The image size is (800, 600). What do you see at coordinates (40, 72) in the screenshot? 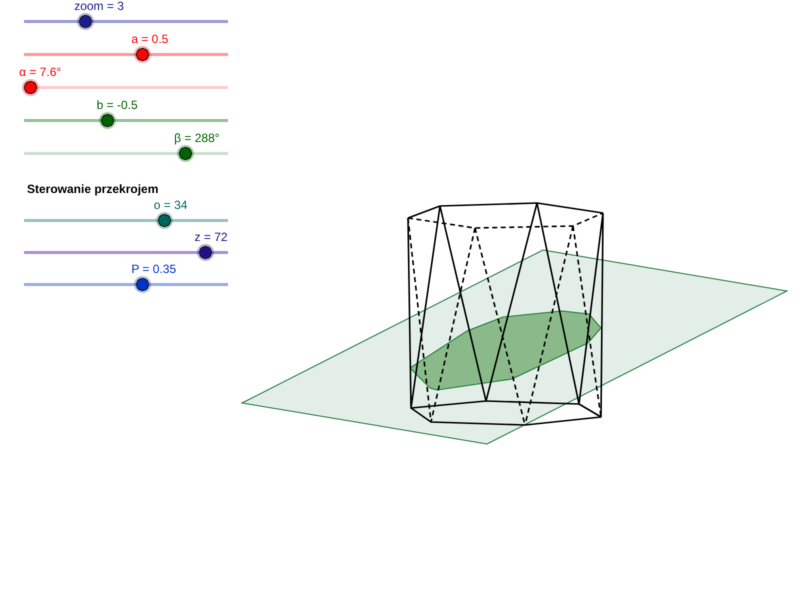
I see `slider-label: α = 7.6°` at bounding box center [40, 72].